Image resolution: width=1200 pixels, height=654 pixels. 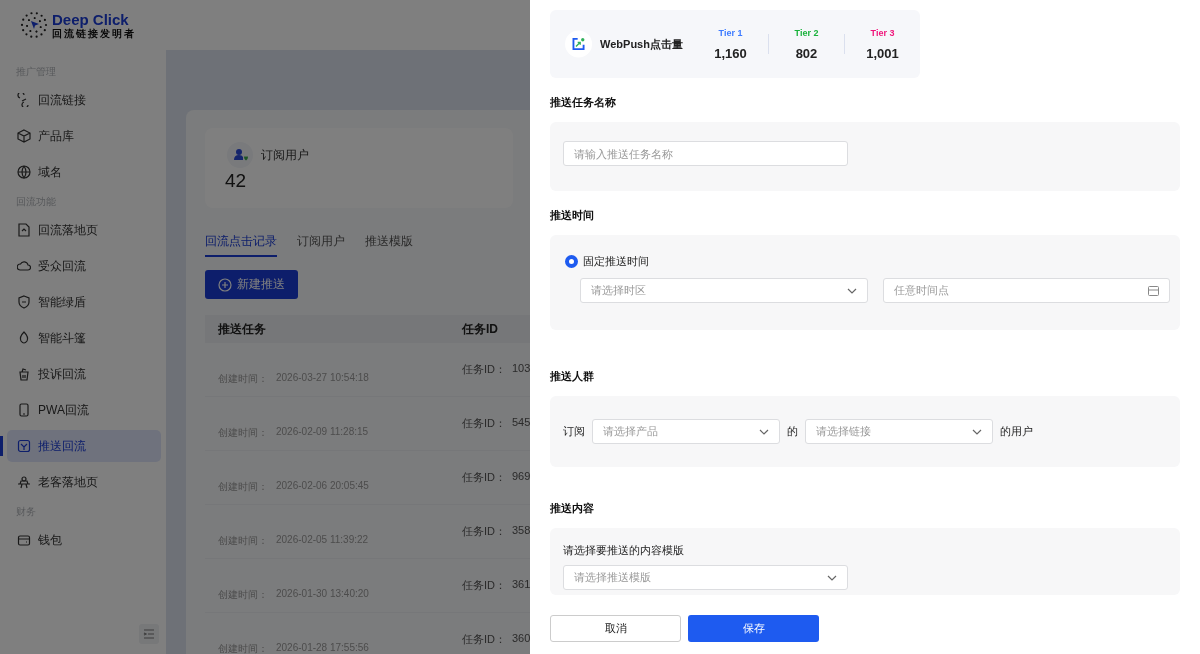 What do you see at coordinates (1016, 431) in the screenshot?
I see `users-text: 的用户` at bounding box center [1016, 431].